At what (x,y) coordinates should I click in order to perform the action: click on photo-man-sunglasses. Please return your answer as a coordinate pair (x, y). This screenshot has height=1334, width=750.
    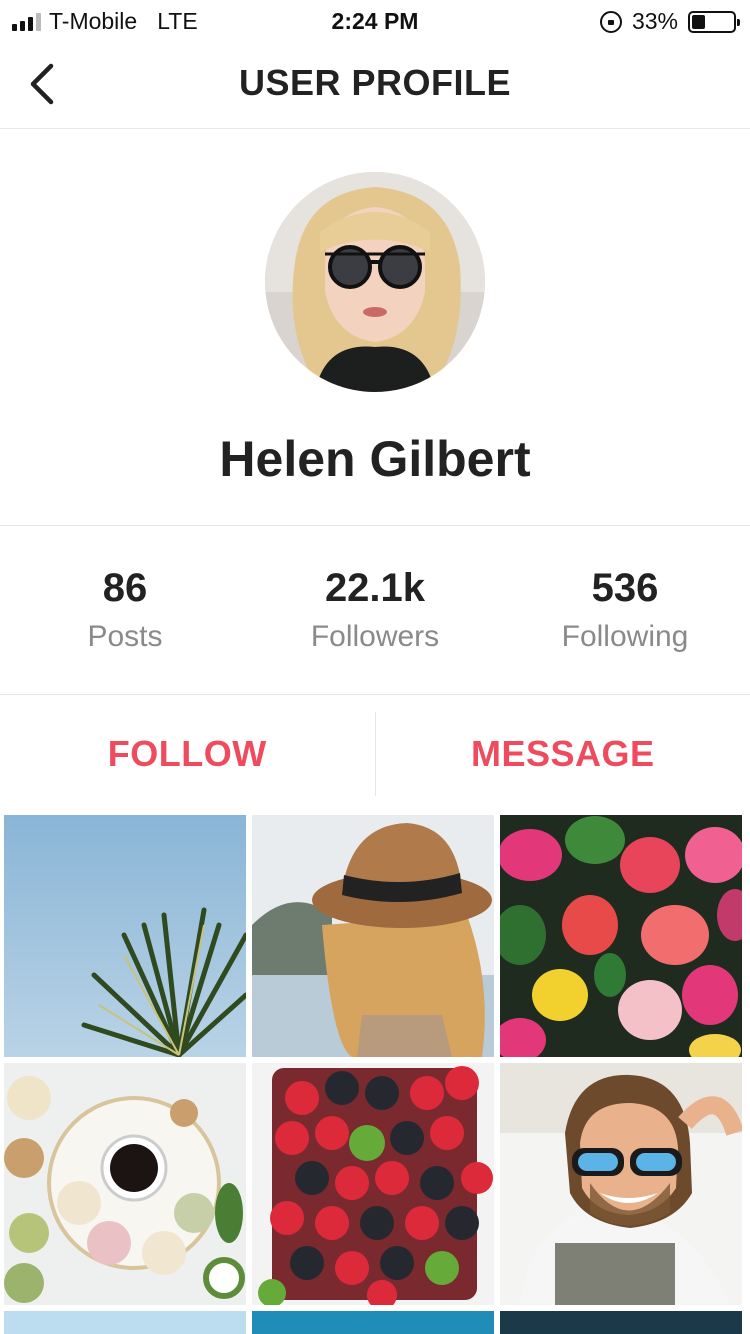
    Looking at the image, I should click on (621, 1184).